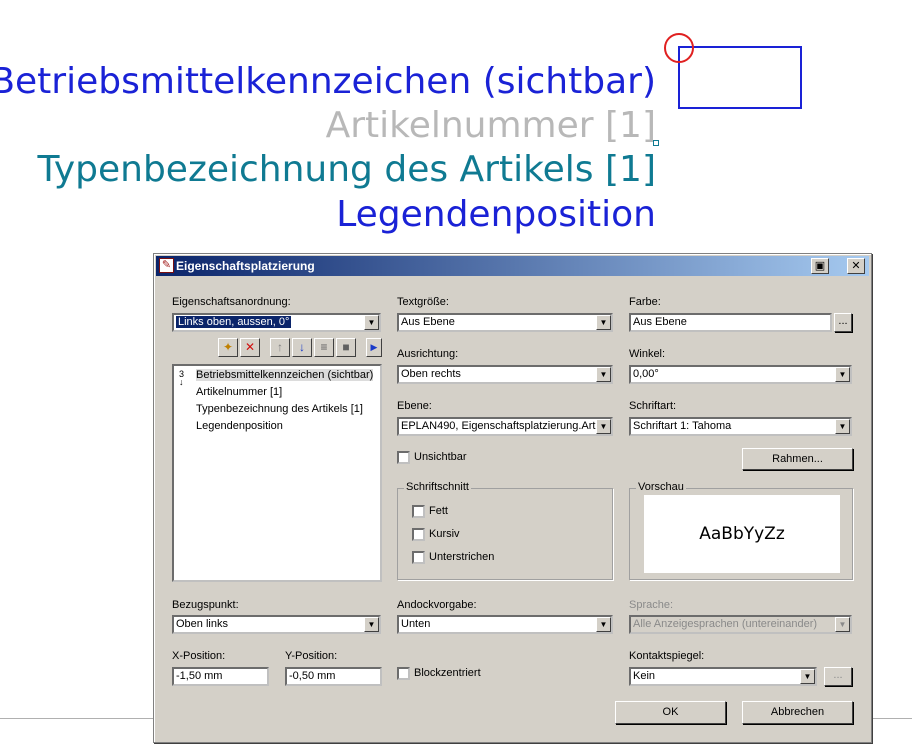  Describe the element at coordinates (431, 374) in the screenshot. I see `alignment-value: Oben rechts` at that location.